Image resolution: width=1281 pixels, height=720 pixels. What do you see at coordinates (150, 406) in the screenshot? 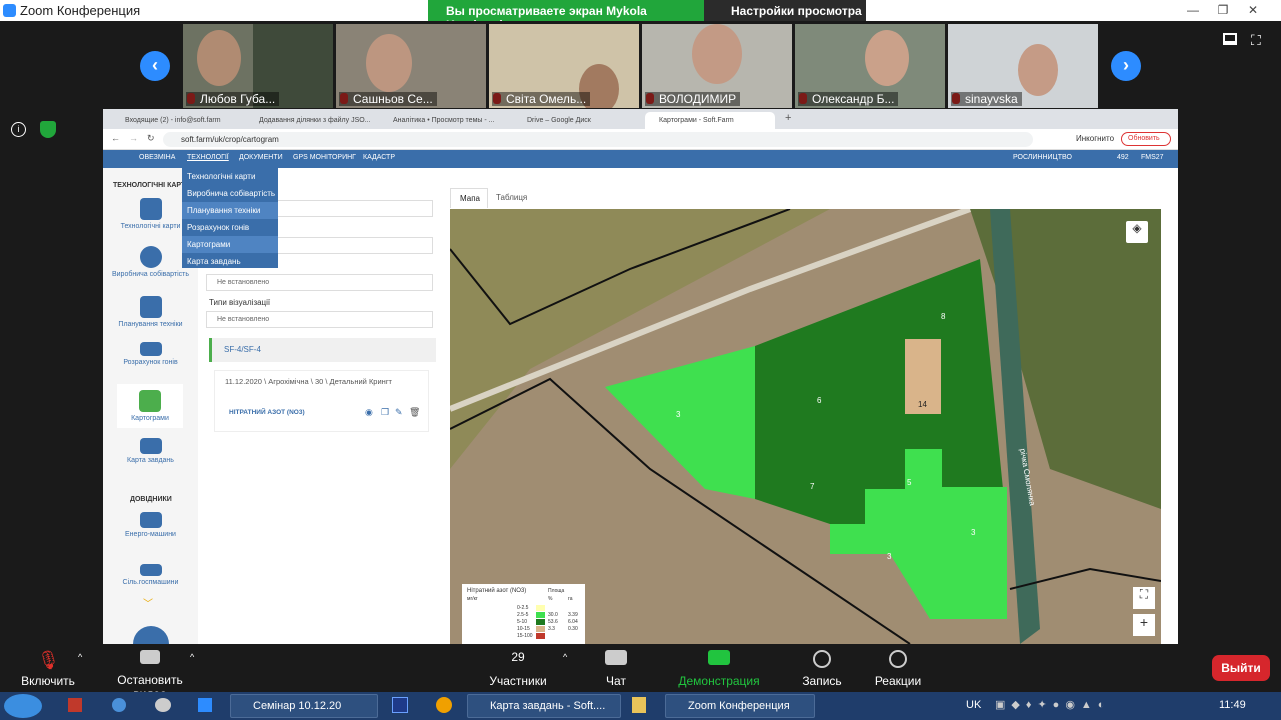
I see `sidebar-item-cartograms: Картограми` at bounding box center [150, 406].